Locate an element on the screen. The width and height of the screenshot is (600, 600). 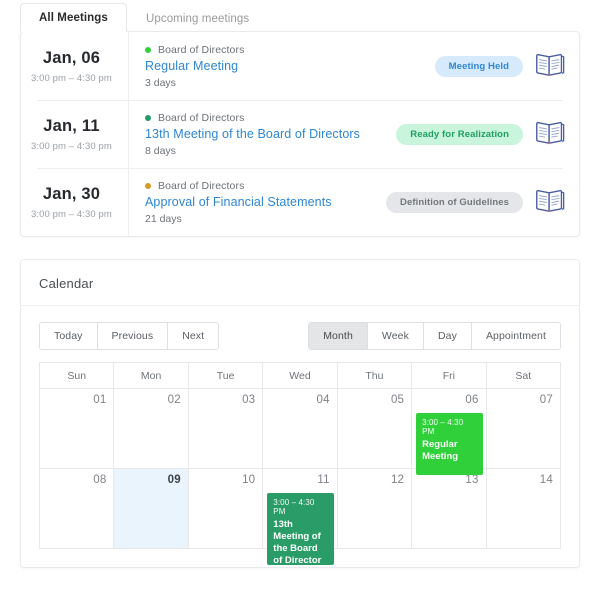
meeting-title-link: 13th Meeting of the Board of Directors is located at coordinates (266, 134).